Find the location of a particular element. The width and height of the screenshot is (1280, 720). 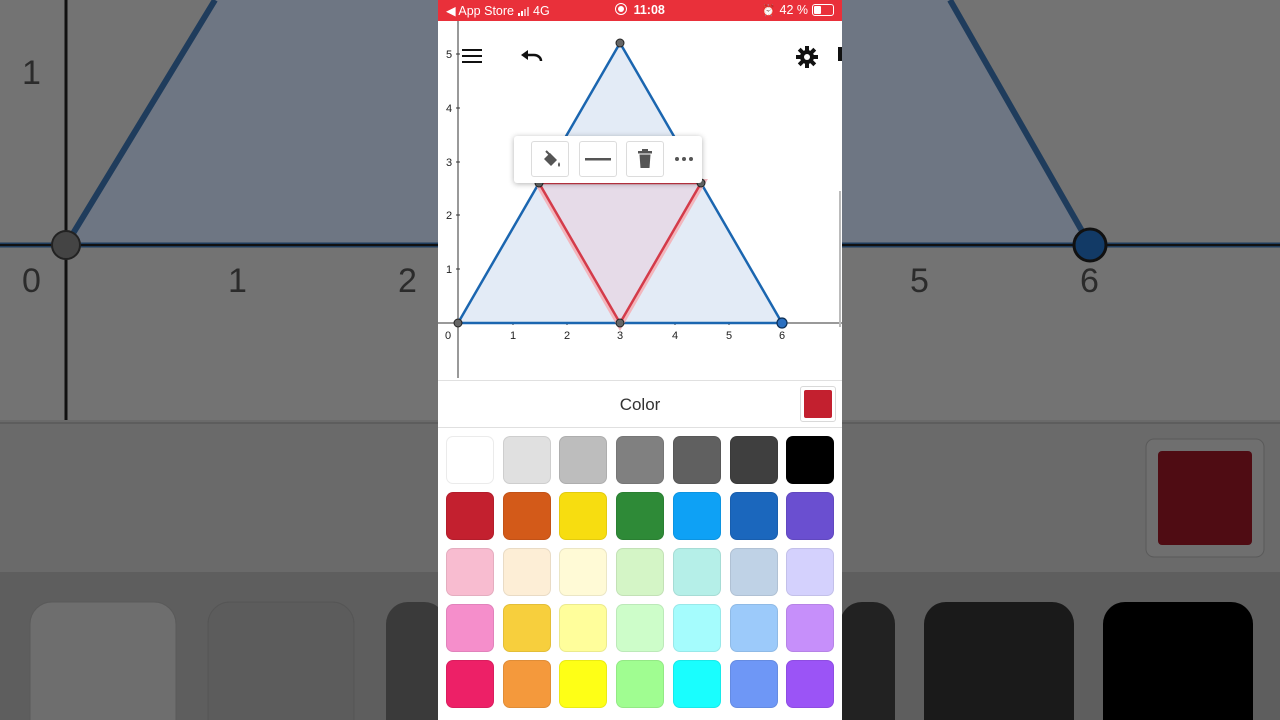

paint-bucket-icon is located at coordinates (552, 158).